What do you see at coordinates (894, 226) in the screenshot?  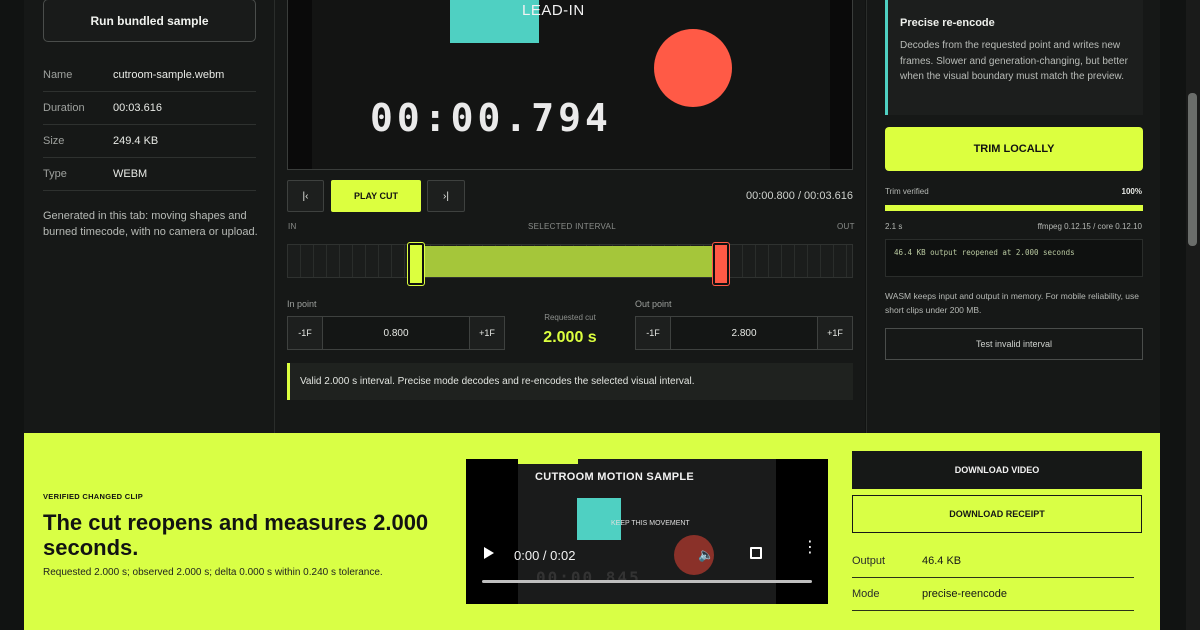 I see `trim-elapsed: 2.1 s` at bounding box center [894, 226].